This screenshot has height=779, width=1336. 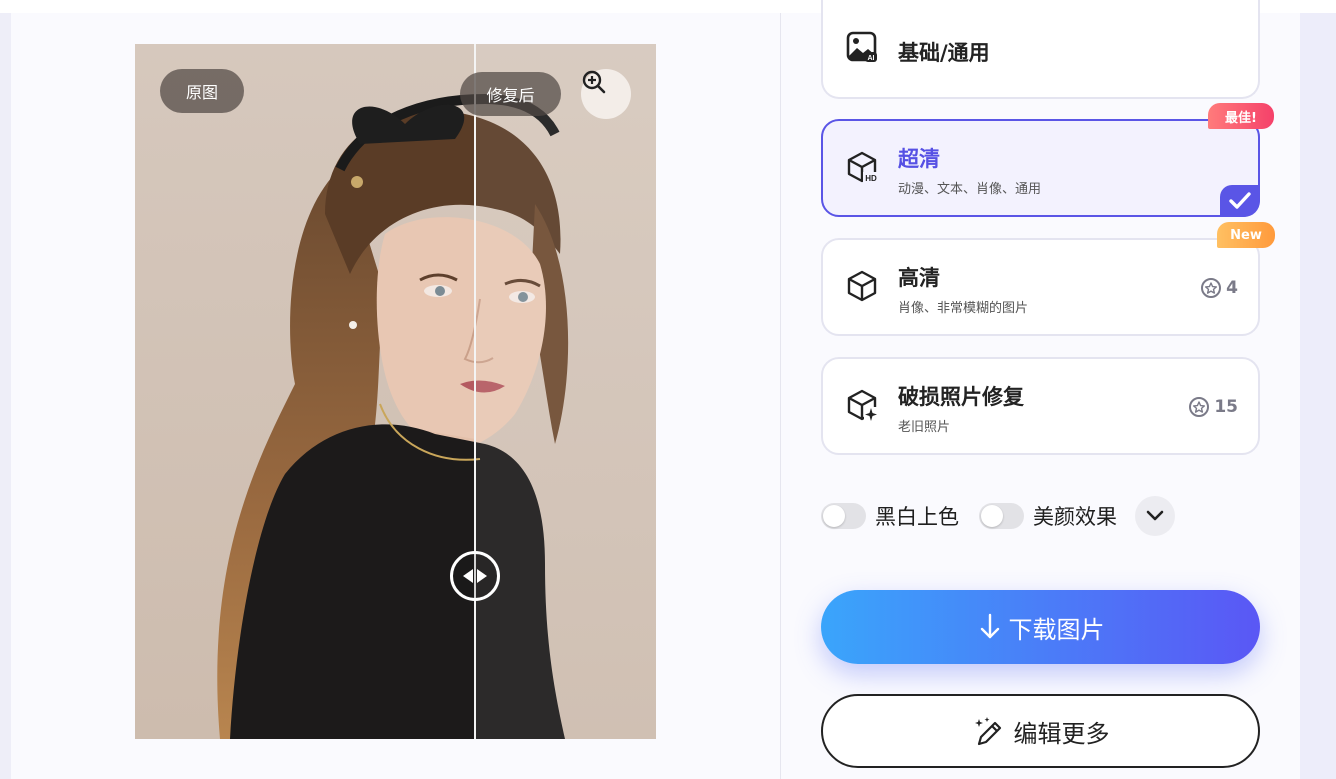 I want to click on zoom-in-icon, so click(x=594, y=82).